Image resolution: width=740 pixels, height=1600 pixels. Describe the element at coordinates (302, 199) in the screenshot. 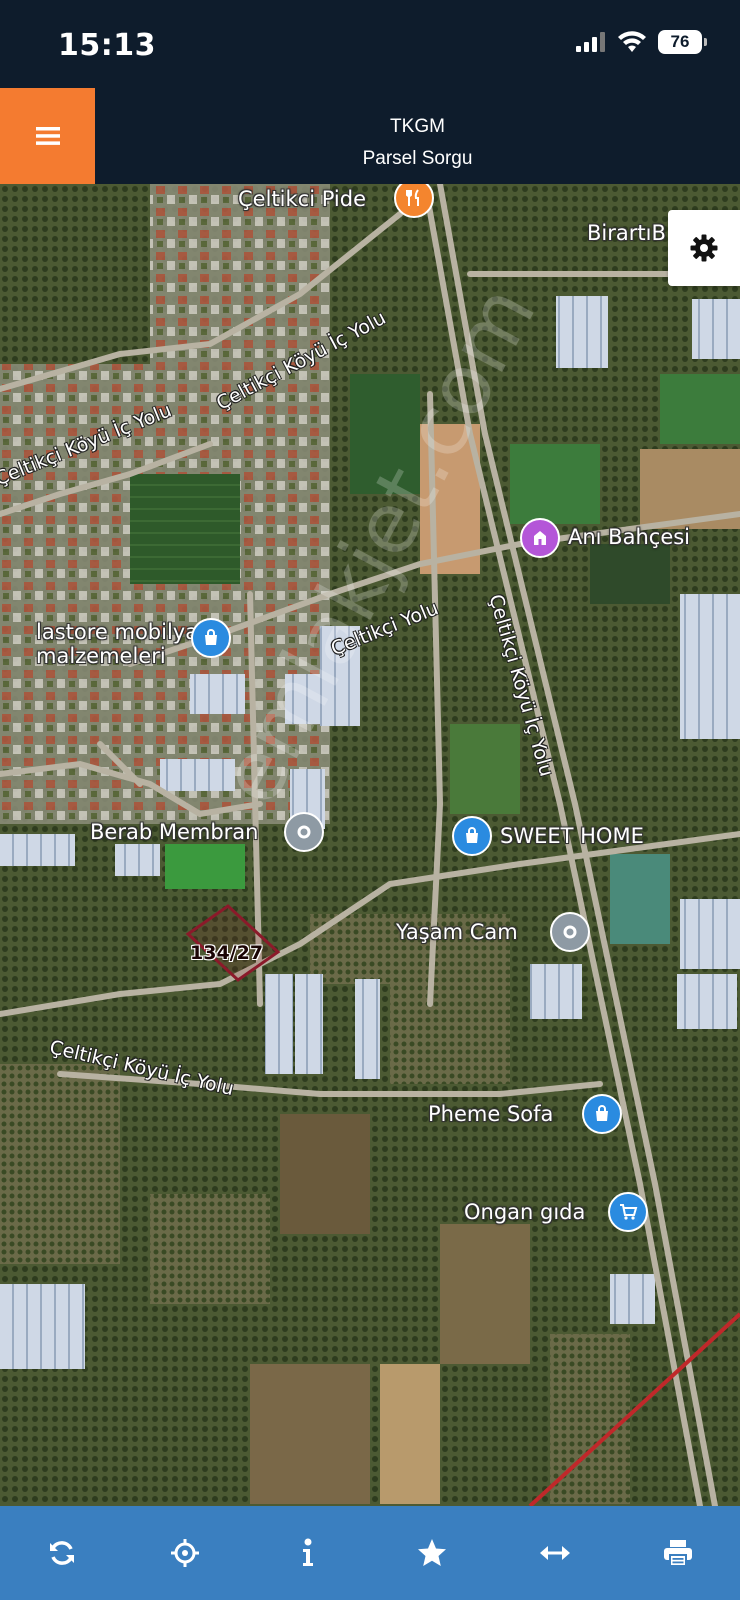

I see `place-label-celtikci-pide: Çeltikci Pide` at that location.